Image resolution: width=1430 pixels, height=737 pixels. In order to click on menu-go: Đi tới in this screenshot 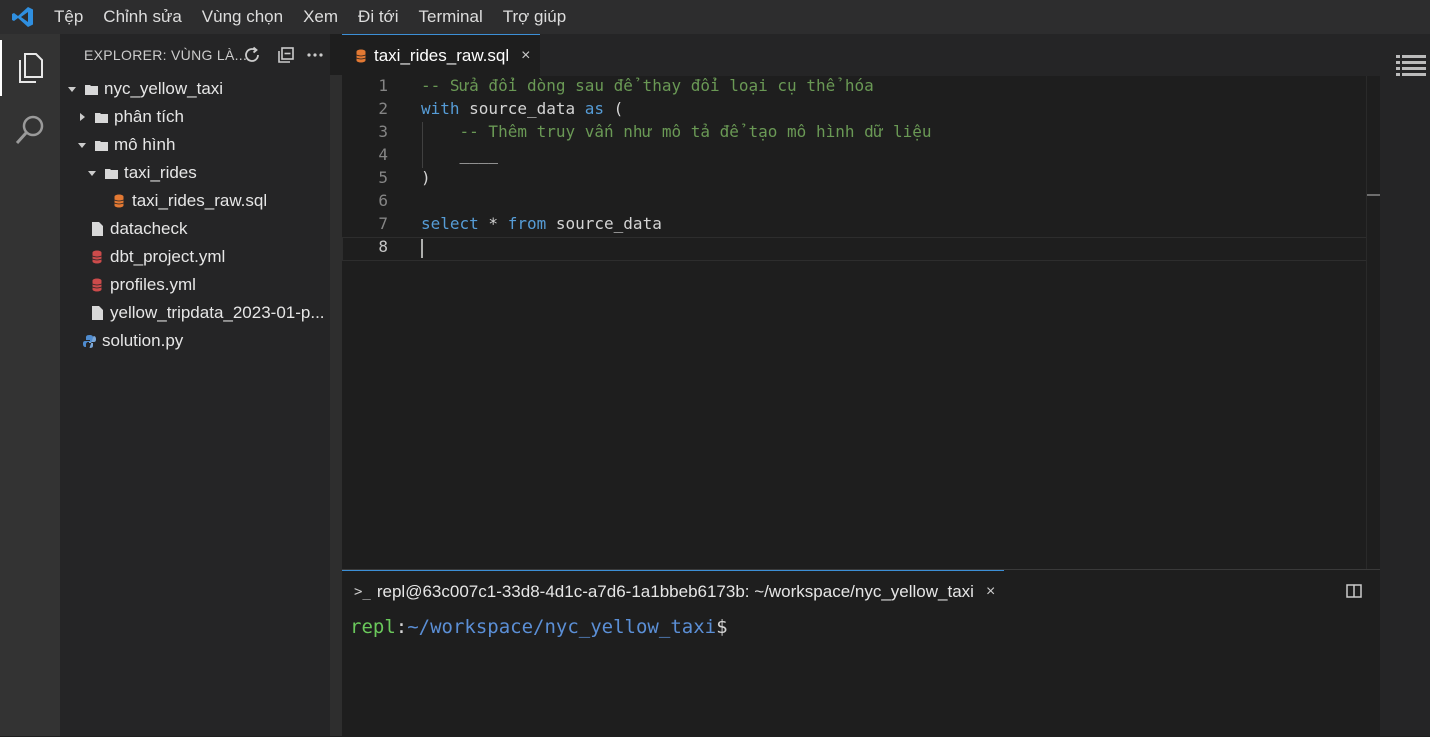, I will do `click(378, 17)`.